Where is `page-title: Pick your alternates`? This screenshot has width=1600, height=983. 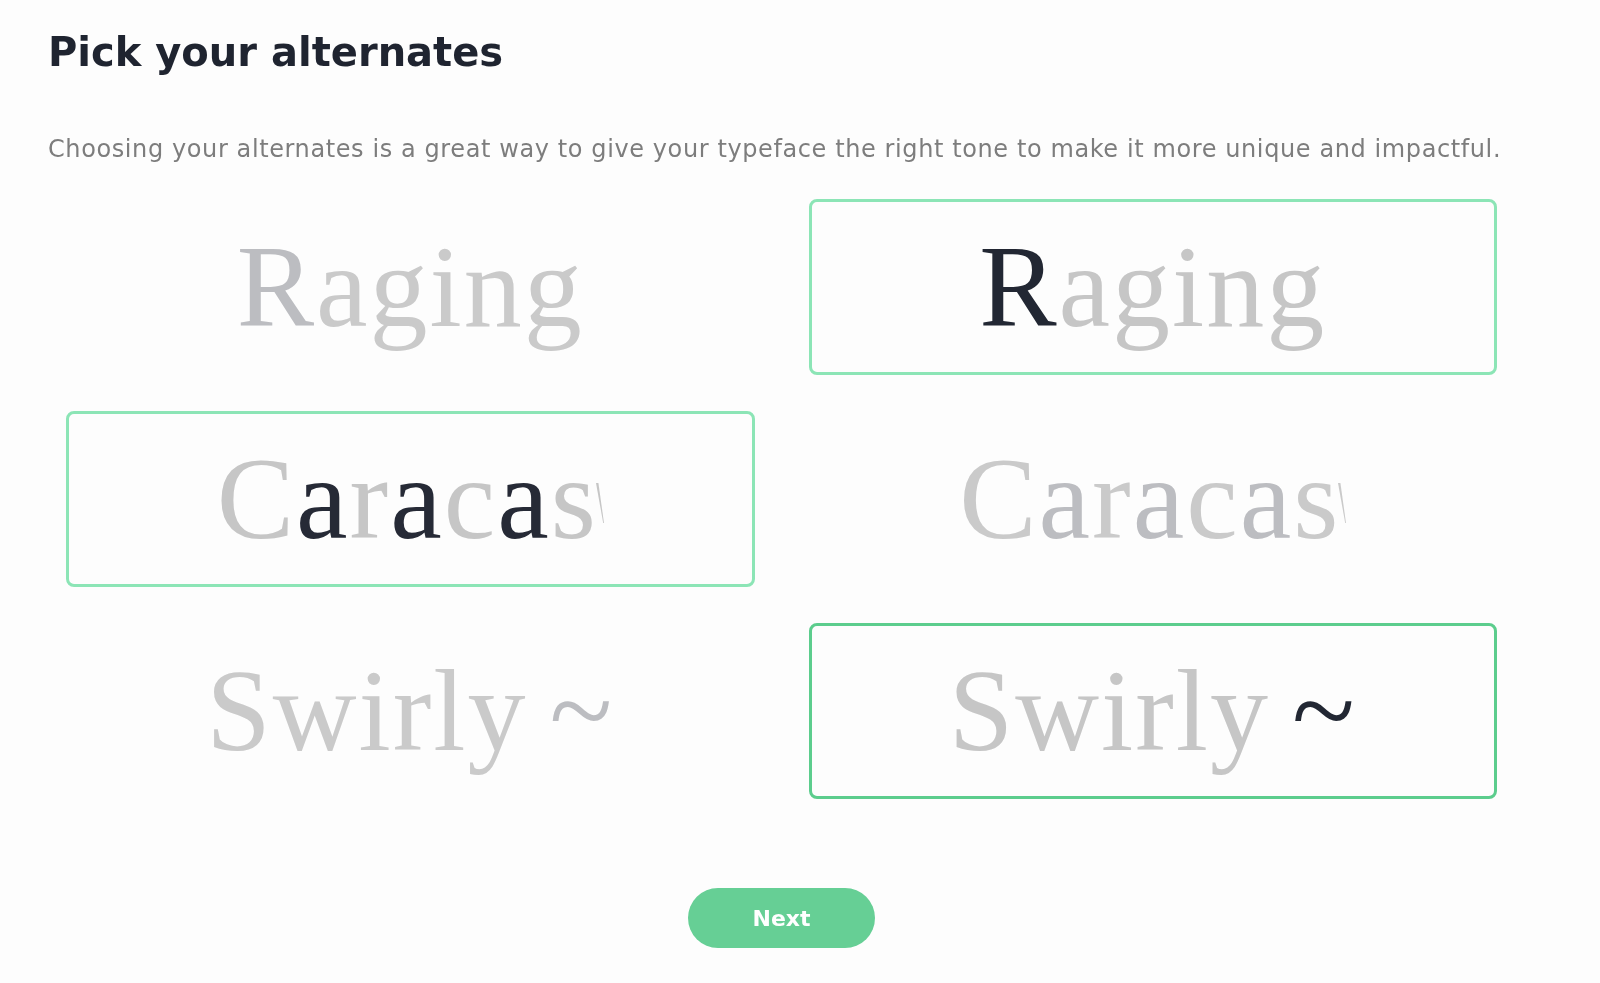 page-title: Pick your alternates is located at coordinates (276, 52).